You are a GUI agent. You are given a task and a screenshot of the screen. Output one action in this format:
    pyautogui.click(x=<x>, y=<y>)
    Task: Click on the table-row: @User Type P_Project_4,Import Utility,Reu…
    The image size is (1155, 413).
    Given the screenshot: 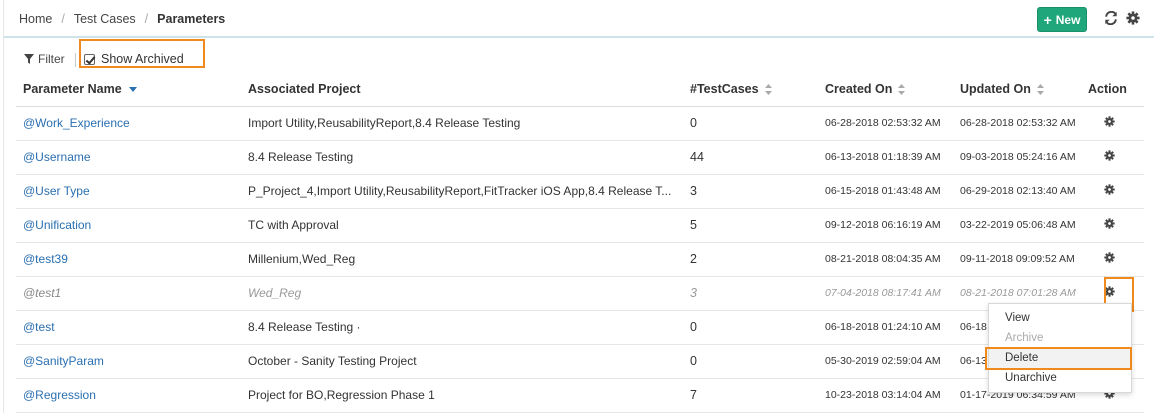 What is the action you would take?
    pyautogui.click(x=580, y=191)
    